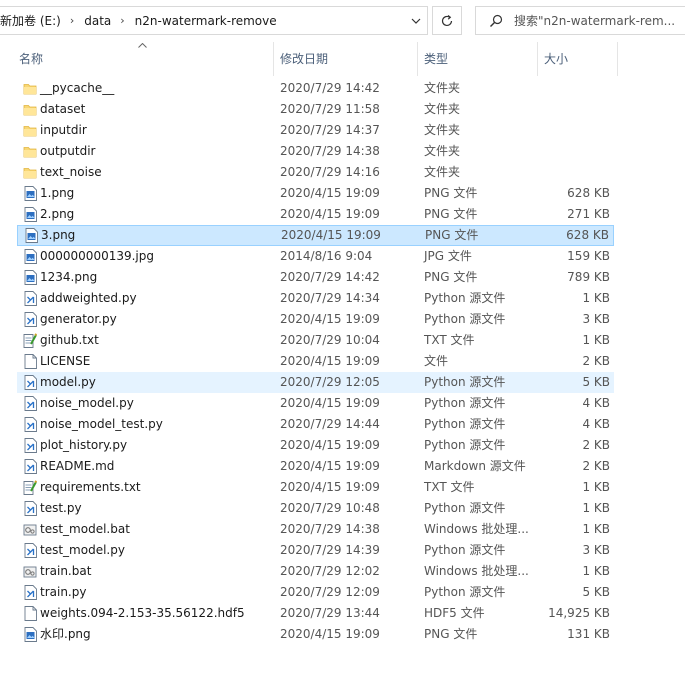 The image size is (685, 678). I want to click on file-name: train.bat, so click(66, 571).